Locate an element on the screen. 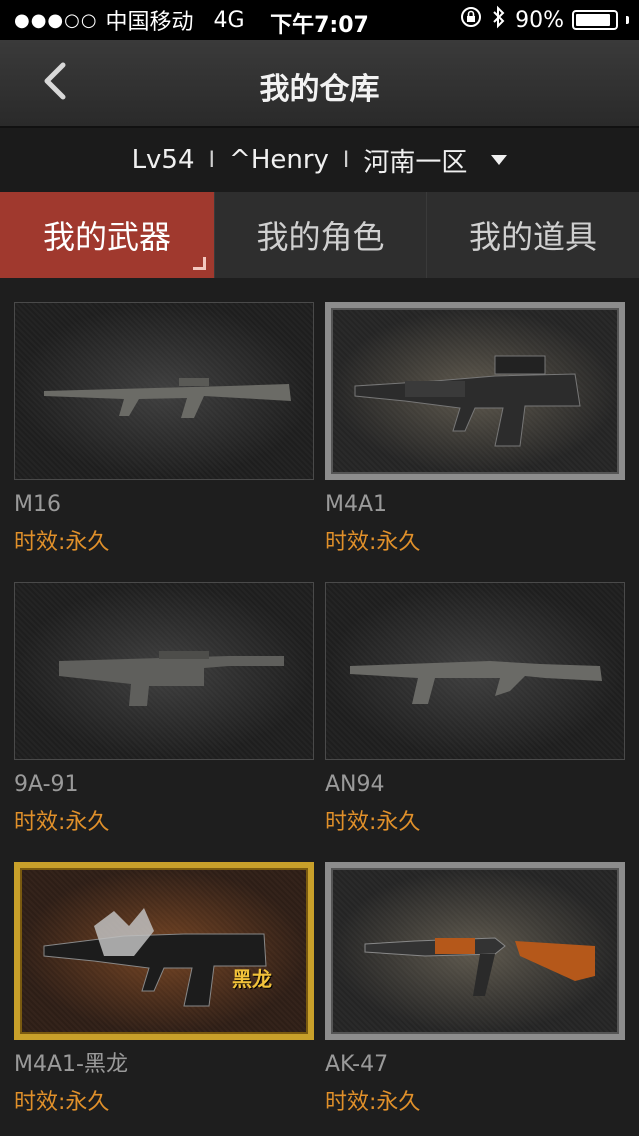  weapon-card: 9A-91 时效:永久 is located at coordinates (164, 710).